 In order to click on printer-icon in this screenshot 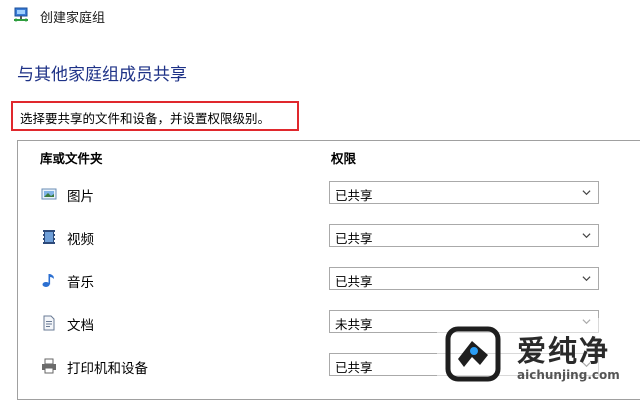, I will do `click(49, 366)`.